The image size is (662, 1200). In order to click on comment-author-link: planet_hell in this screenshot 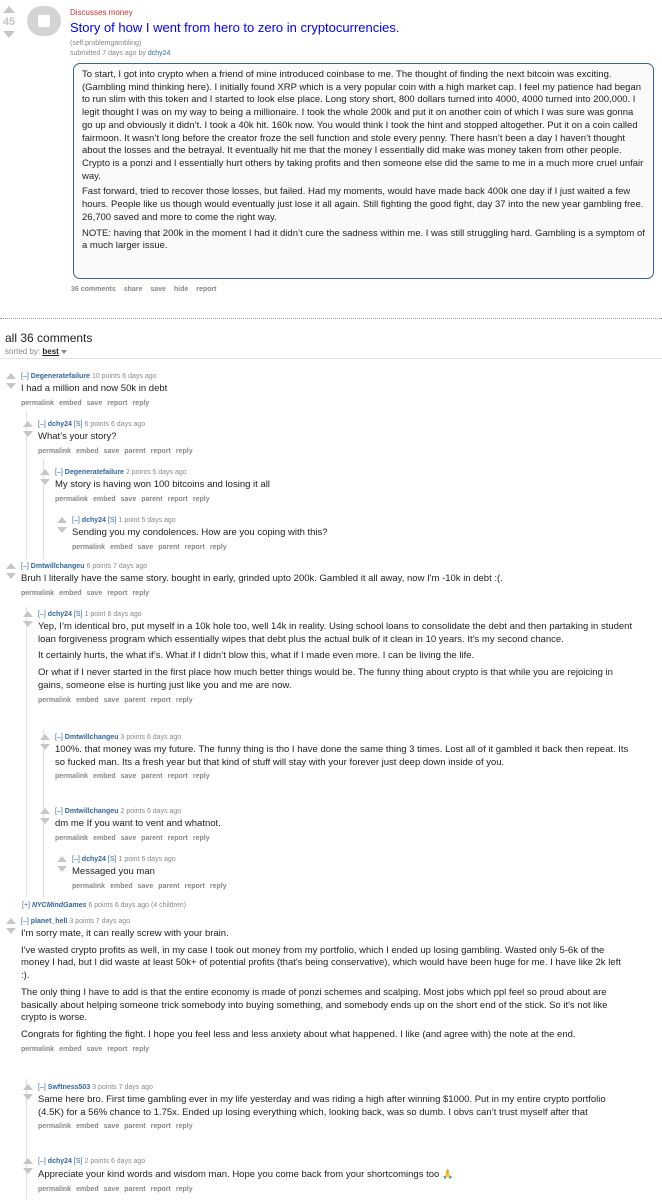, I will do `click(49, 921)`.